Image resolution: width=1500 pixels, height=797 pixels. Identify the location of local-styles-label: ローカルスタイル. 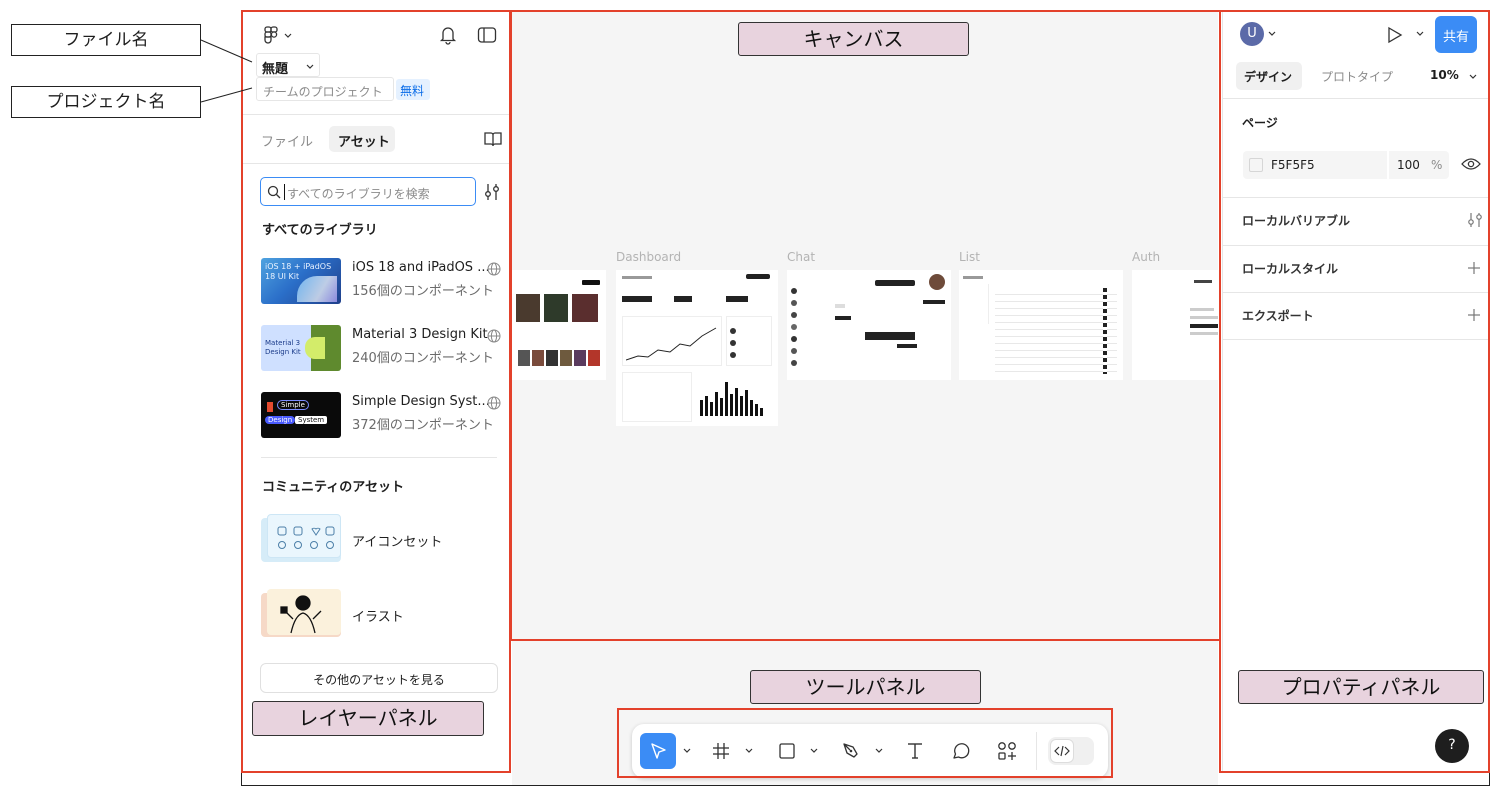
(1290, 269).